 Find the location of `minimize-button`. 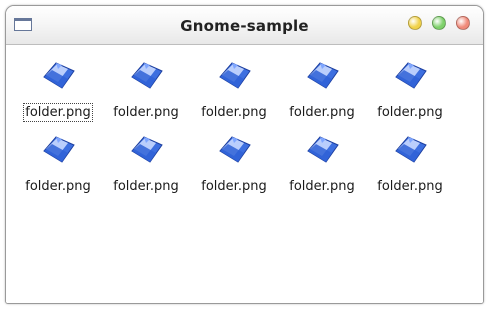

minimize-button is located at coordinates (415, 23).